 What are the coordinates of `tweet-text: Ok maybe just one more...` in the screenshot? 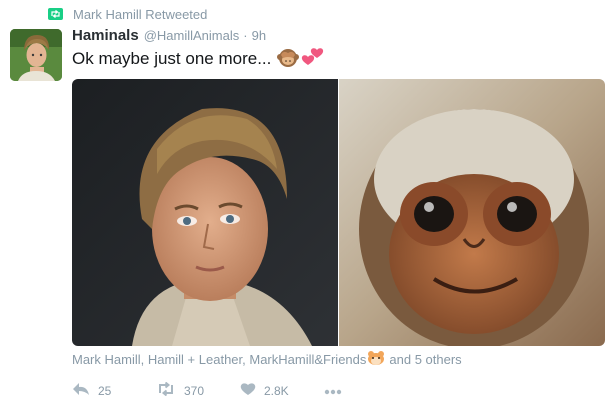 It's located at (172, 58).